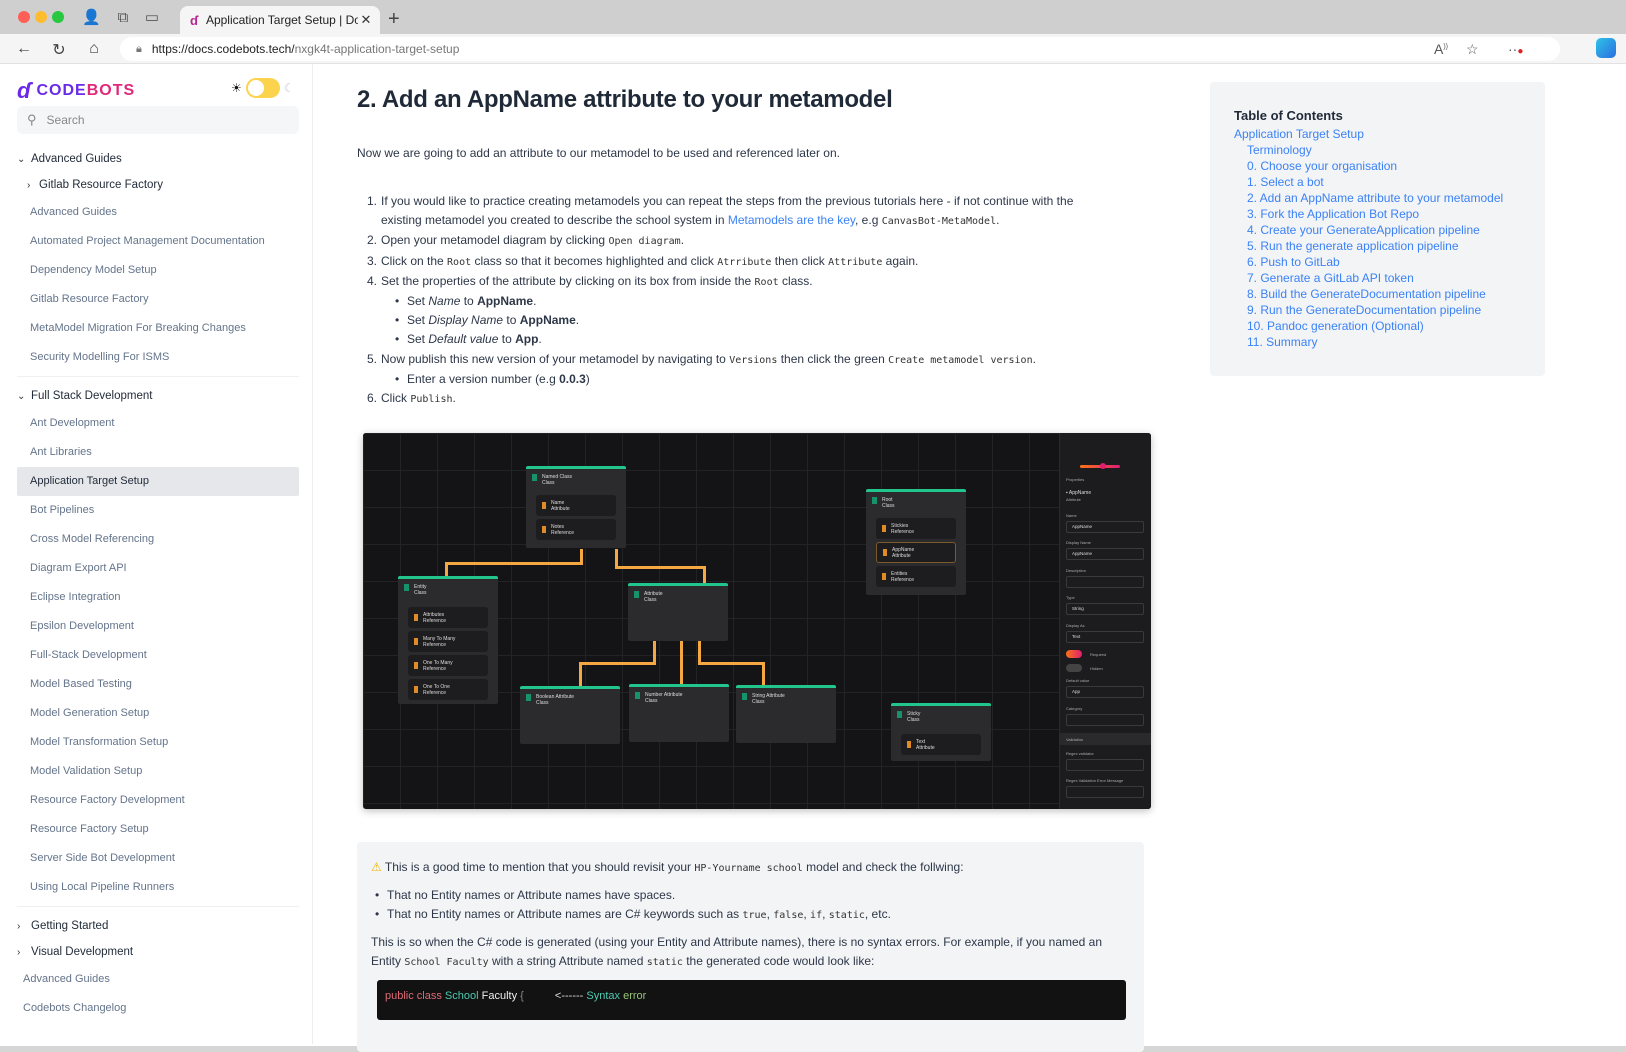 Image resolution: width=1626 pixels, height=1052 pixels. Describe the element at coordinates (158, 120) in the screenshot. I see `search-input: ⚲ Search` at that location.